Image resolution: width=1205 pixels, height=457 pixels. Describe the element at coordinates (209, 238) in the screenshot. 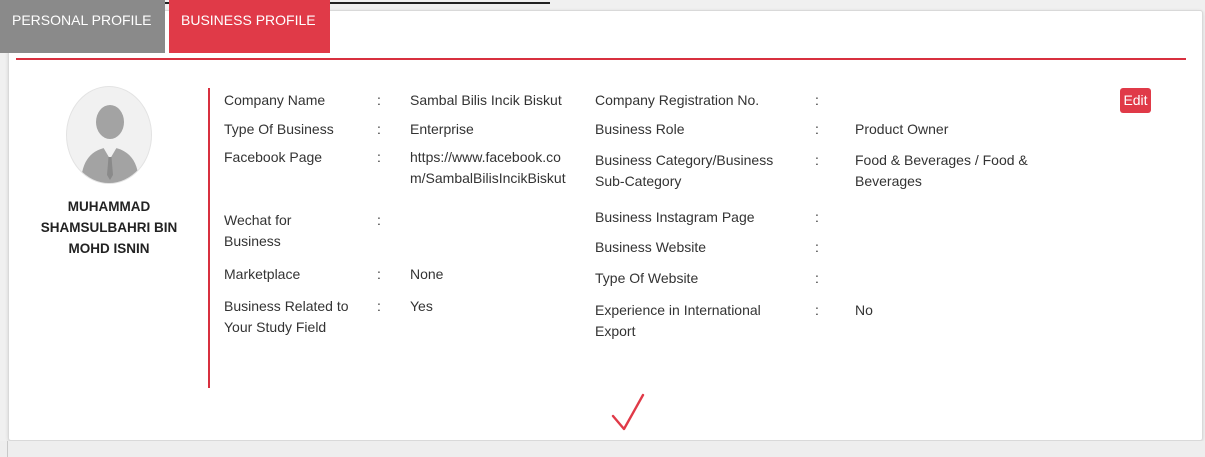

I see `vertical-divider` at that location.